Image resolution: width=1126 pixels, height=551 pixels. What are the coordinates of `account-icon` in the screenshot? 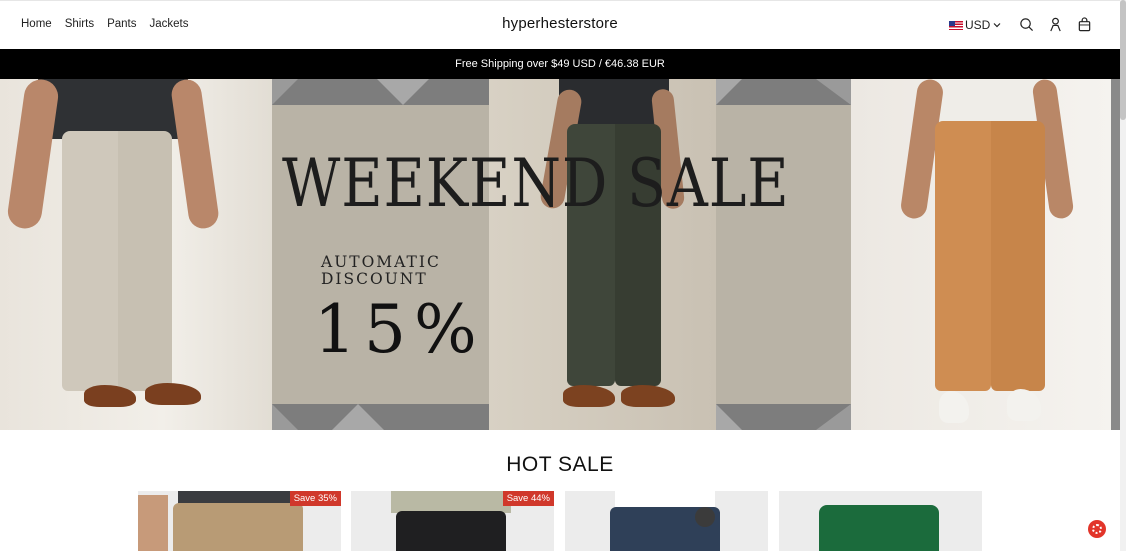 It's located at (1055, 24).